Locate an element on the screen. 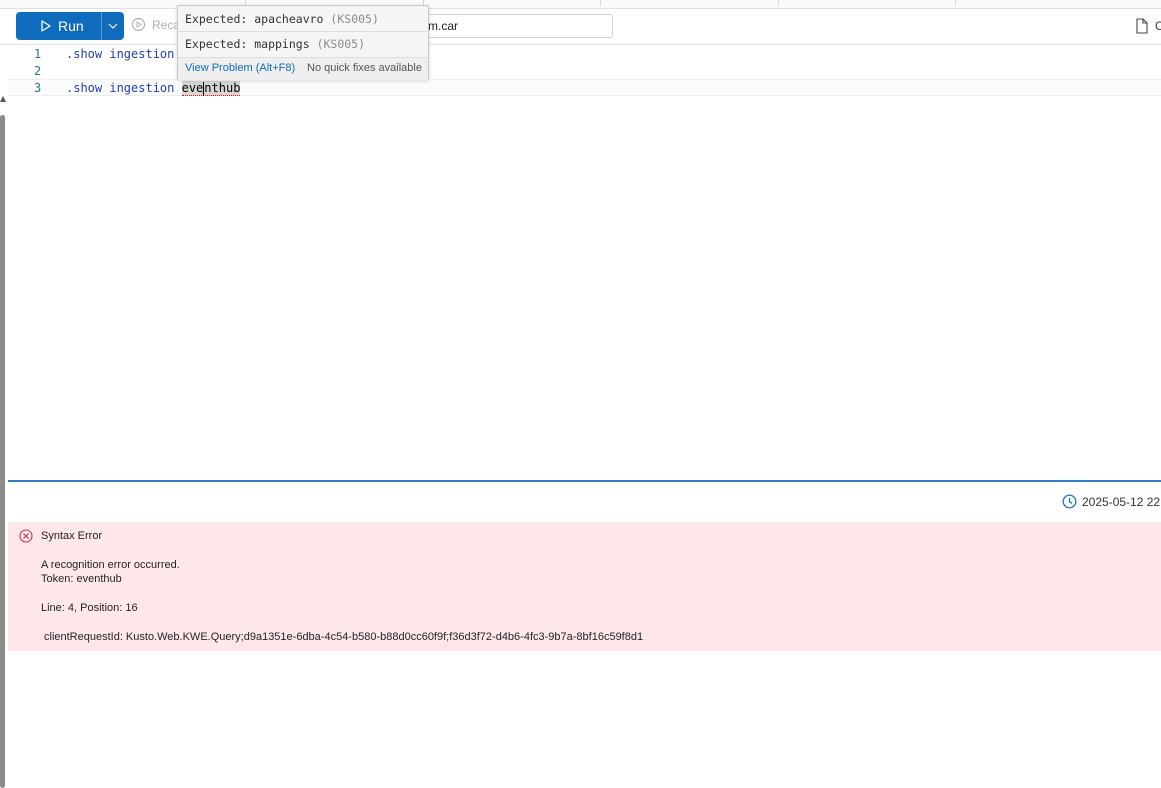  recall-button: Reca is located at coordinates (155, 24).